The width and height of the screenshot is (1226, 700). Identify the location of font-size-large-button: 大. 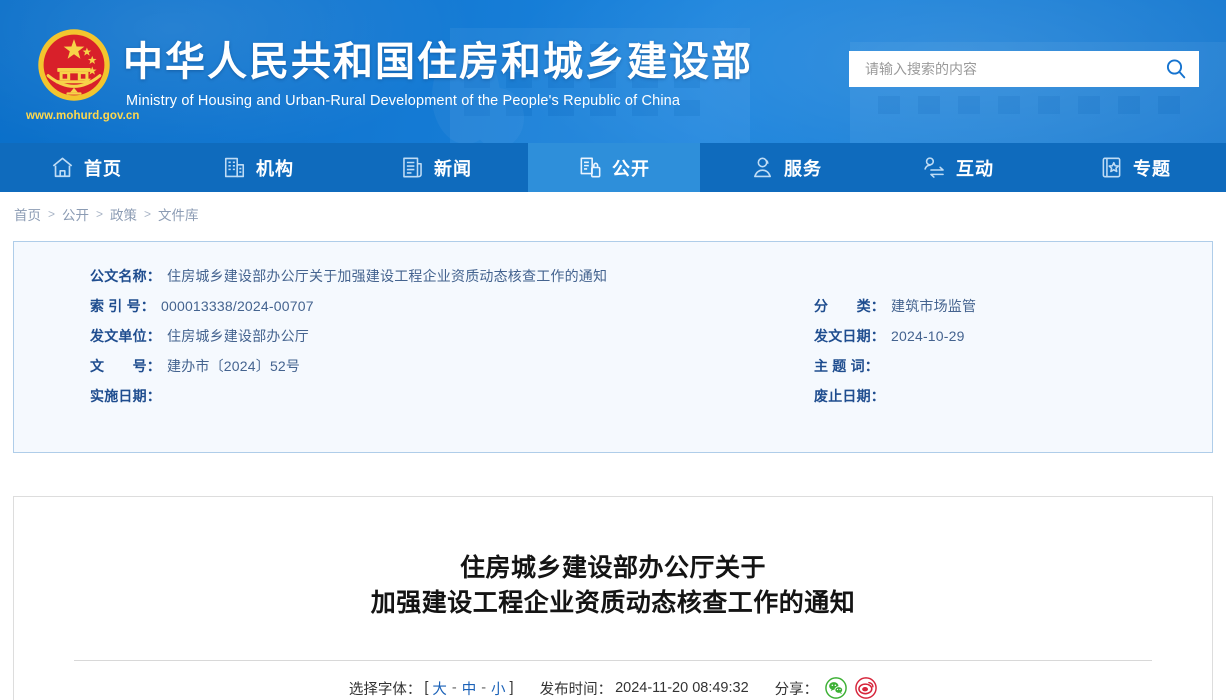
(439, 688).